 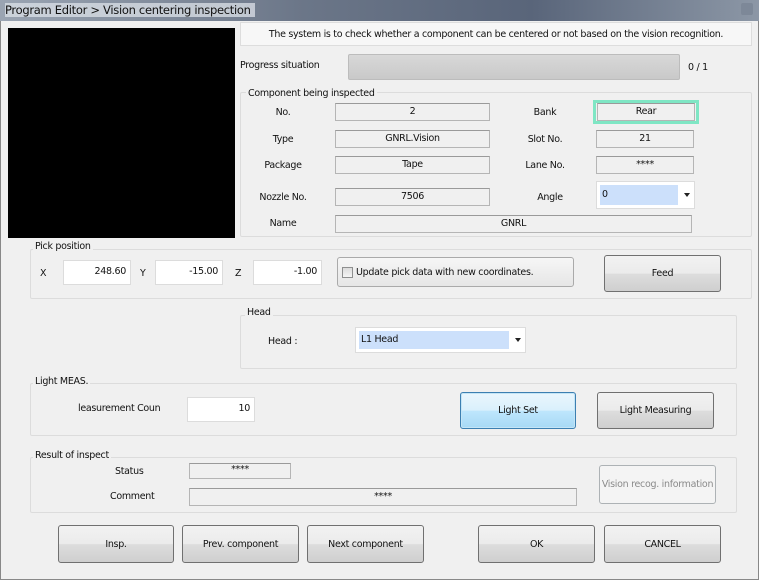 I want to click on y-input: -15.00, so click(x=189, y=272).